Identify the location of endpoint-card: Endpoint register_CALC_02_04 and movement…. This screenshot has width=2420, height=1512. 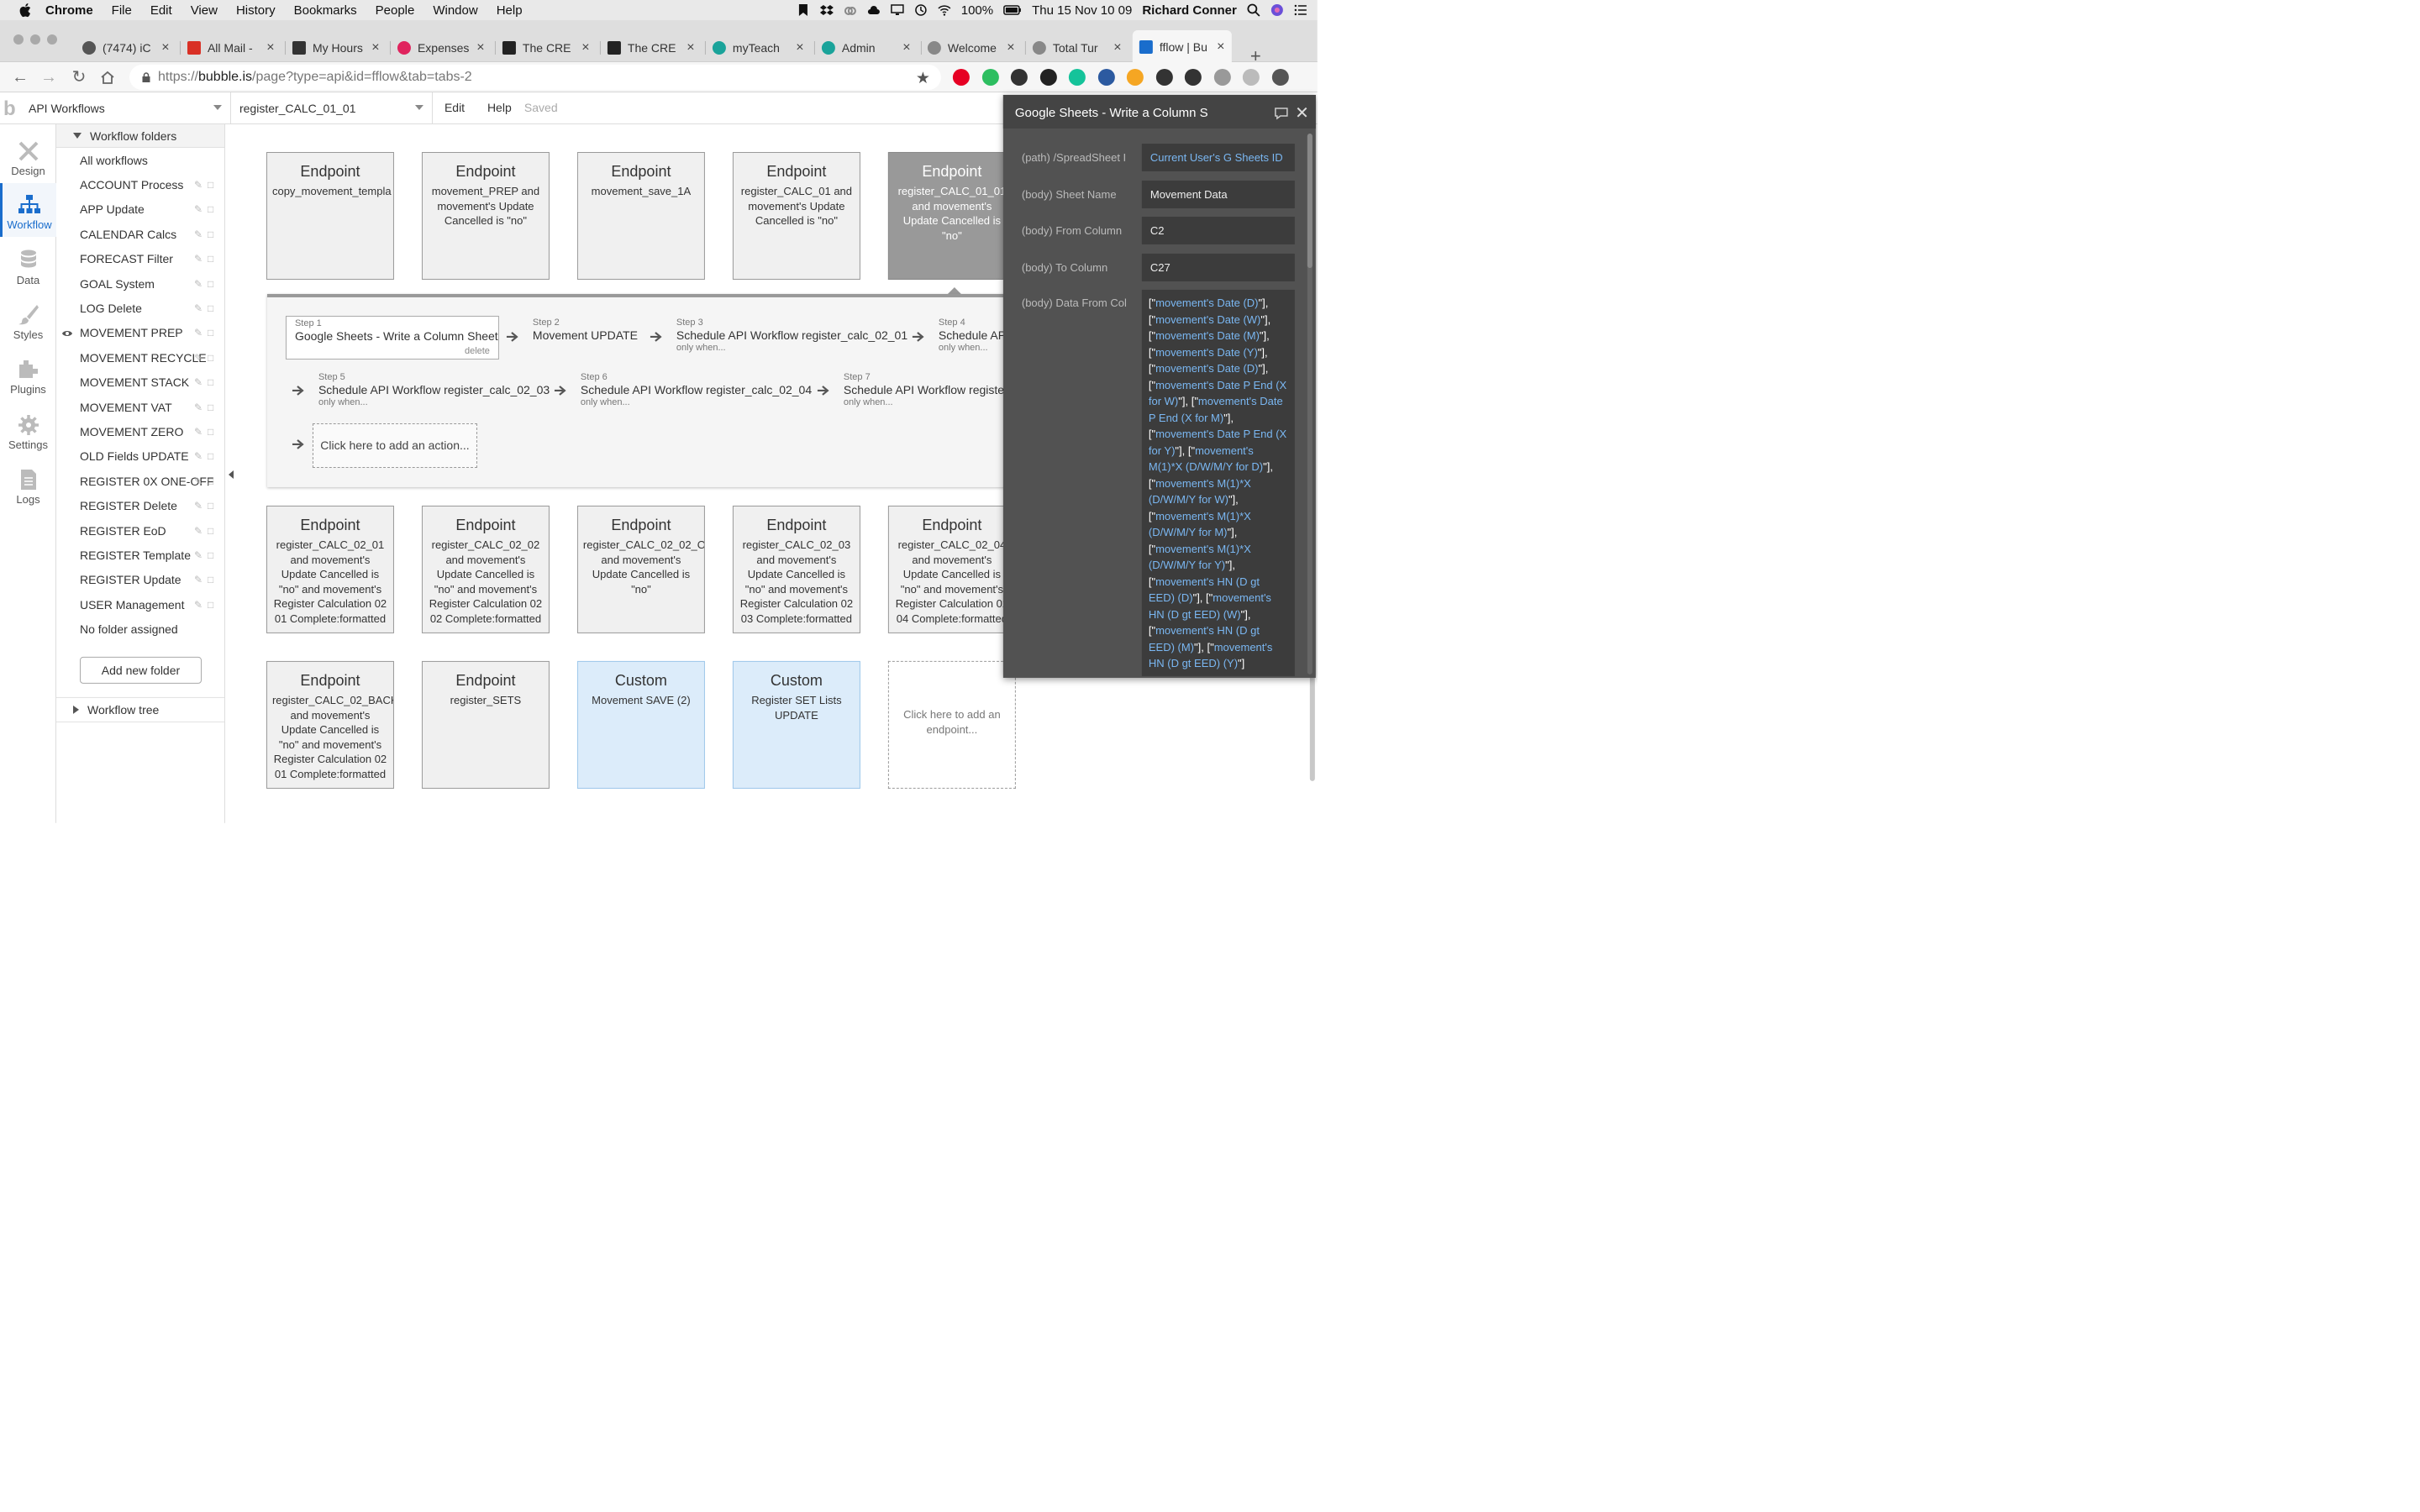
(952, 569).